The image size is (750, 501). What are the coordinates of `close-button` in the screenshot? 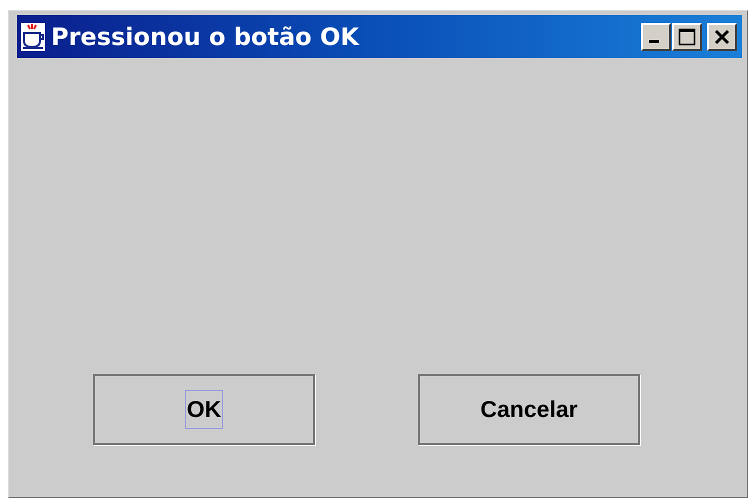 It's located at (722, 36).